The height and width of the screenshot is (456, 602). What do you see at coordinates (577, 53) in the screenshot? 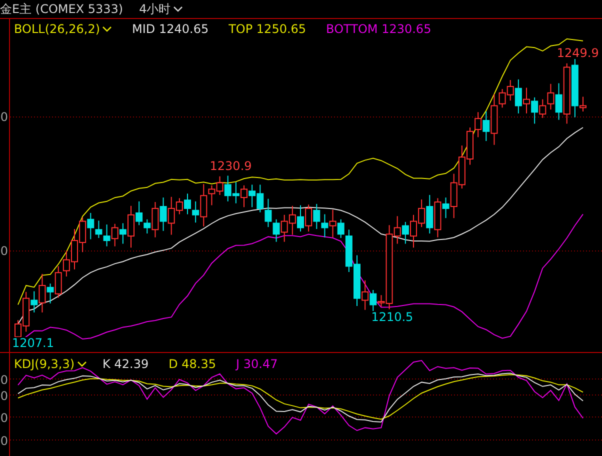
I see `price-label: 1249.9` at bounding box center [577, 53].